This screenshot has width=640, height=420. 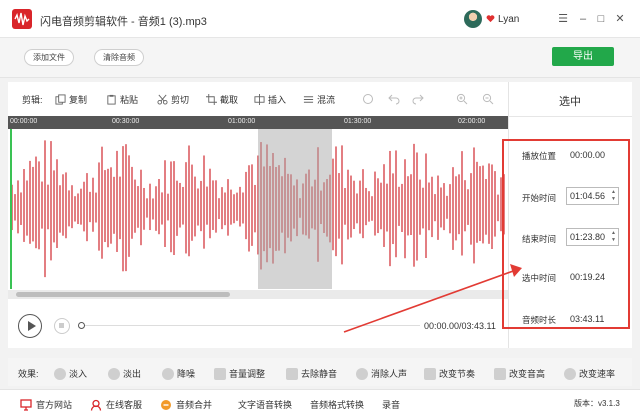 I want to click on insert-icon, so click(x=259, y=99).